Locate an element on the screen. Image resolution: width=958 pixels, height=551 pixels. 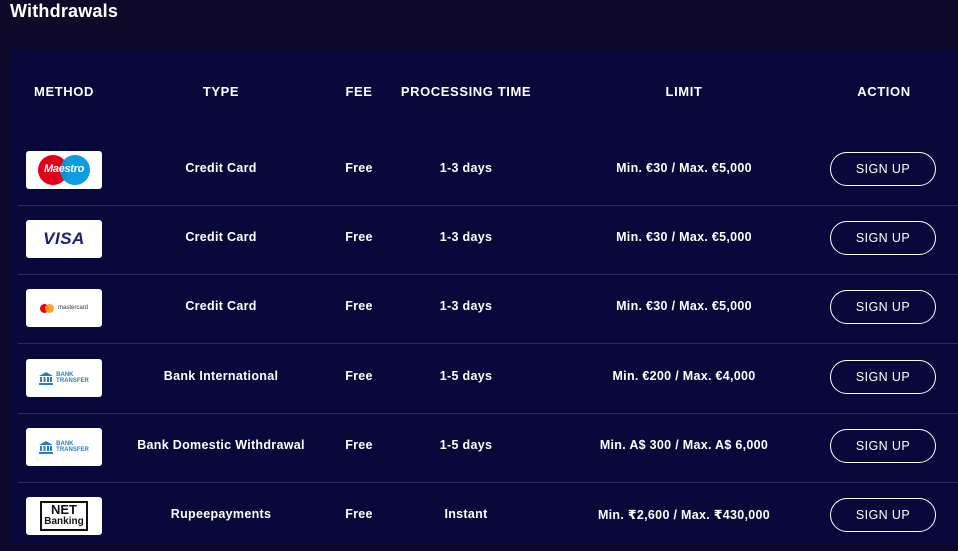
type-cell: Rupeepayments is located at coordinates (221, 514).